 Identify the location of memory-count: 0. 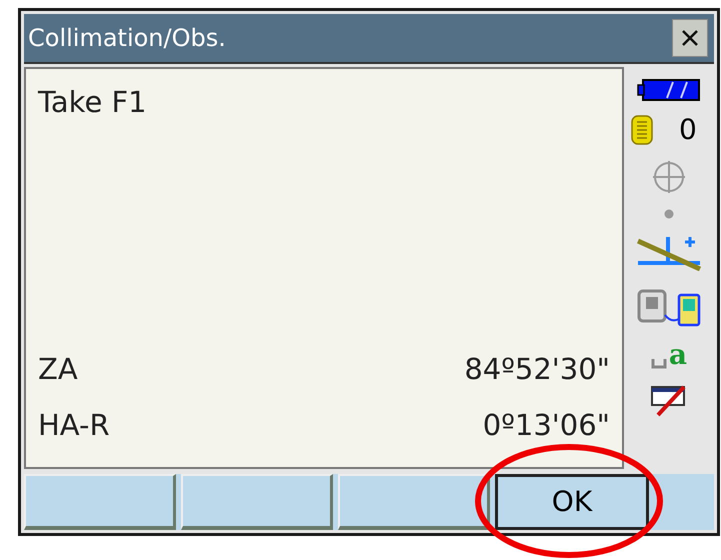
(688, 130).